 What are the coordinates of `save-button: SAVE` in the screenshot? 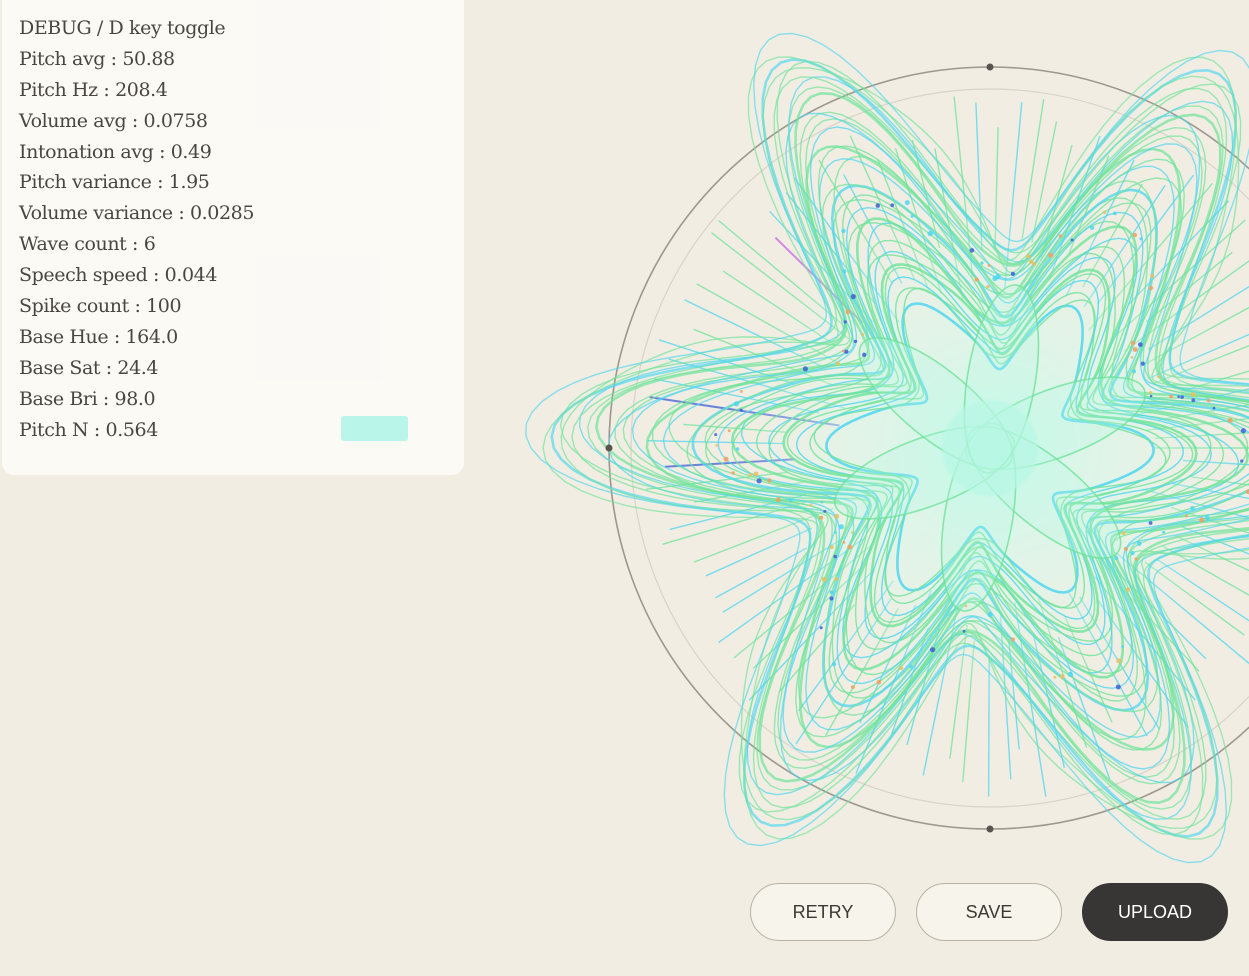 It's located at (989, 912).